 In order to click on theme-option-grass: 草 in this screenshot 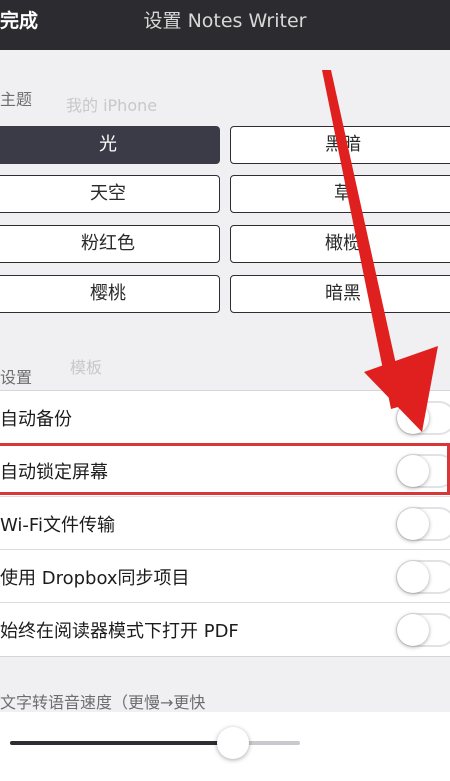, I will do `click(340, 194)`.